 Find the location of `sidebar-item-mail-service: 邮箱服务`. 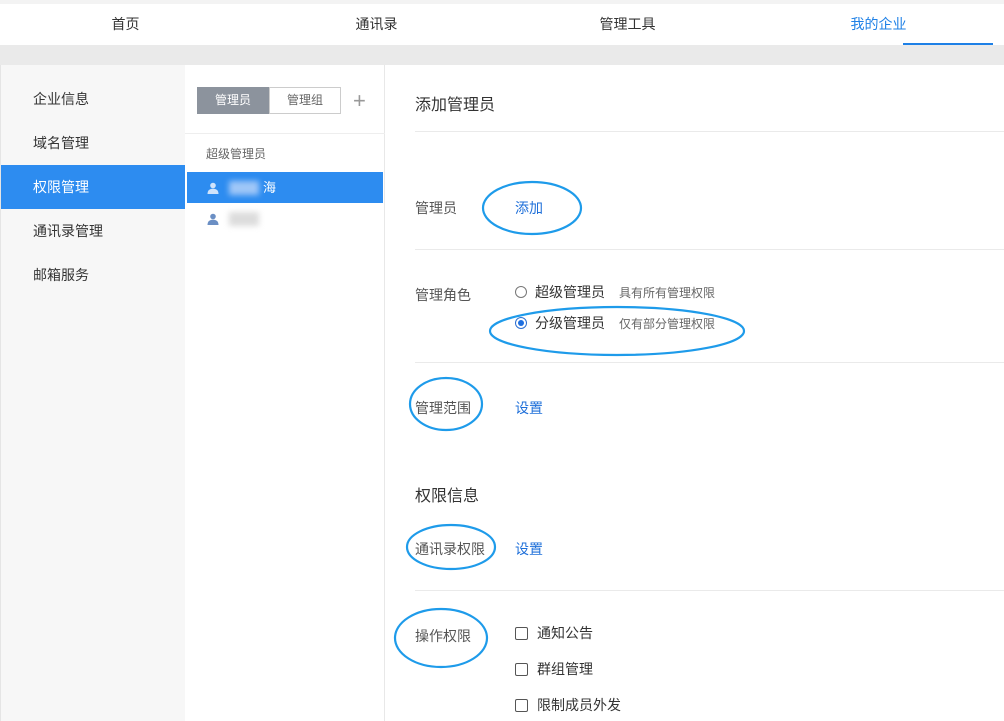

sidebar-item-mail-service: 邮箱服务 is located at coordinates (93, 275).